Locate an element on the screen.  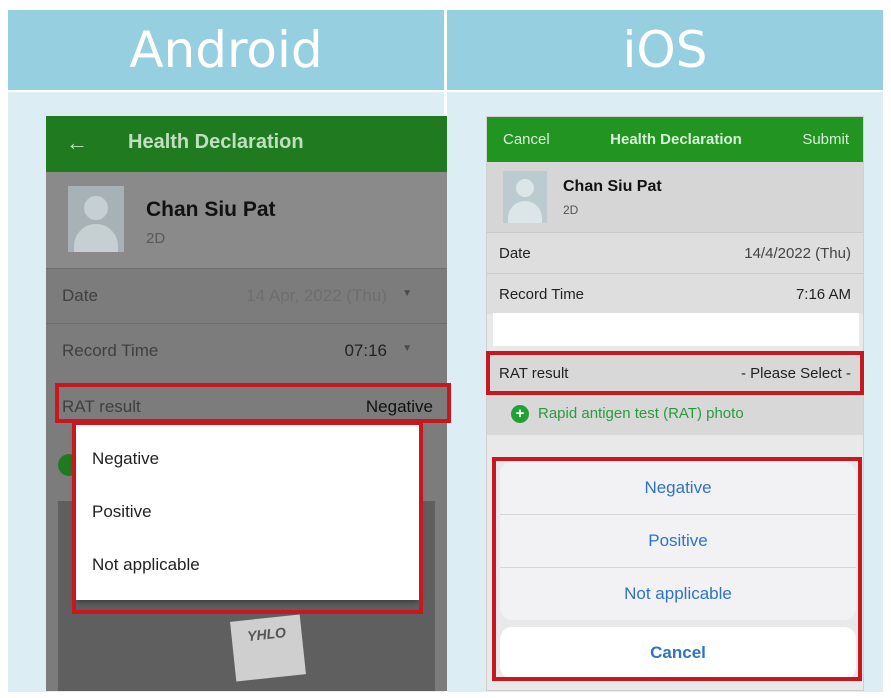
record-time-value: 07:16 is located at coordinates (365, 350).